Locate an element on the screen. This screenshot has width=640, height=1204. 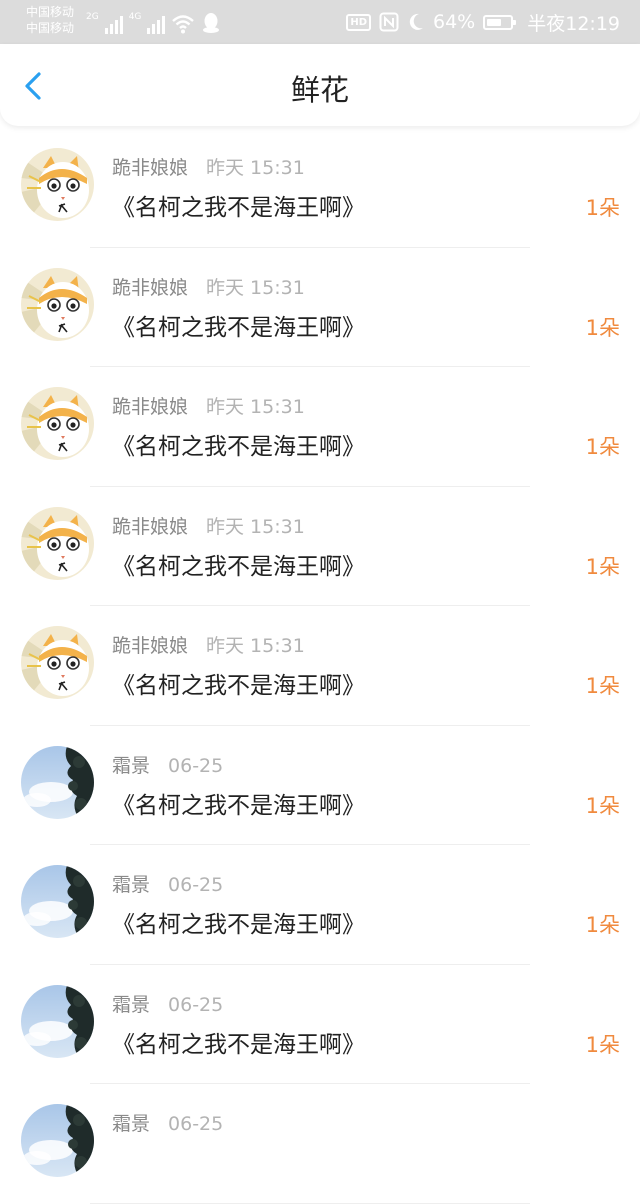
carrier-info: 中国移动 中国移动 is located at coordinates (50, 20).